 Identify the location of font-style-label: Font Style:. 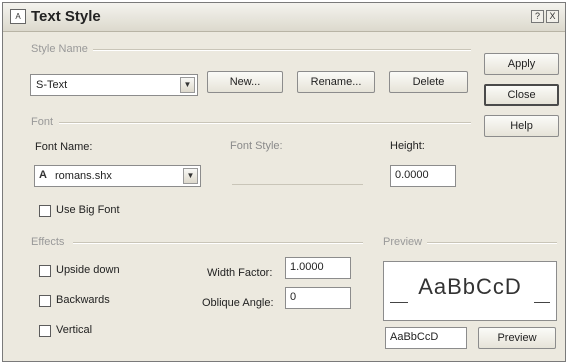
(256, 146).